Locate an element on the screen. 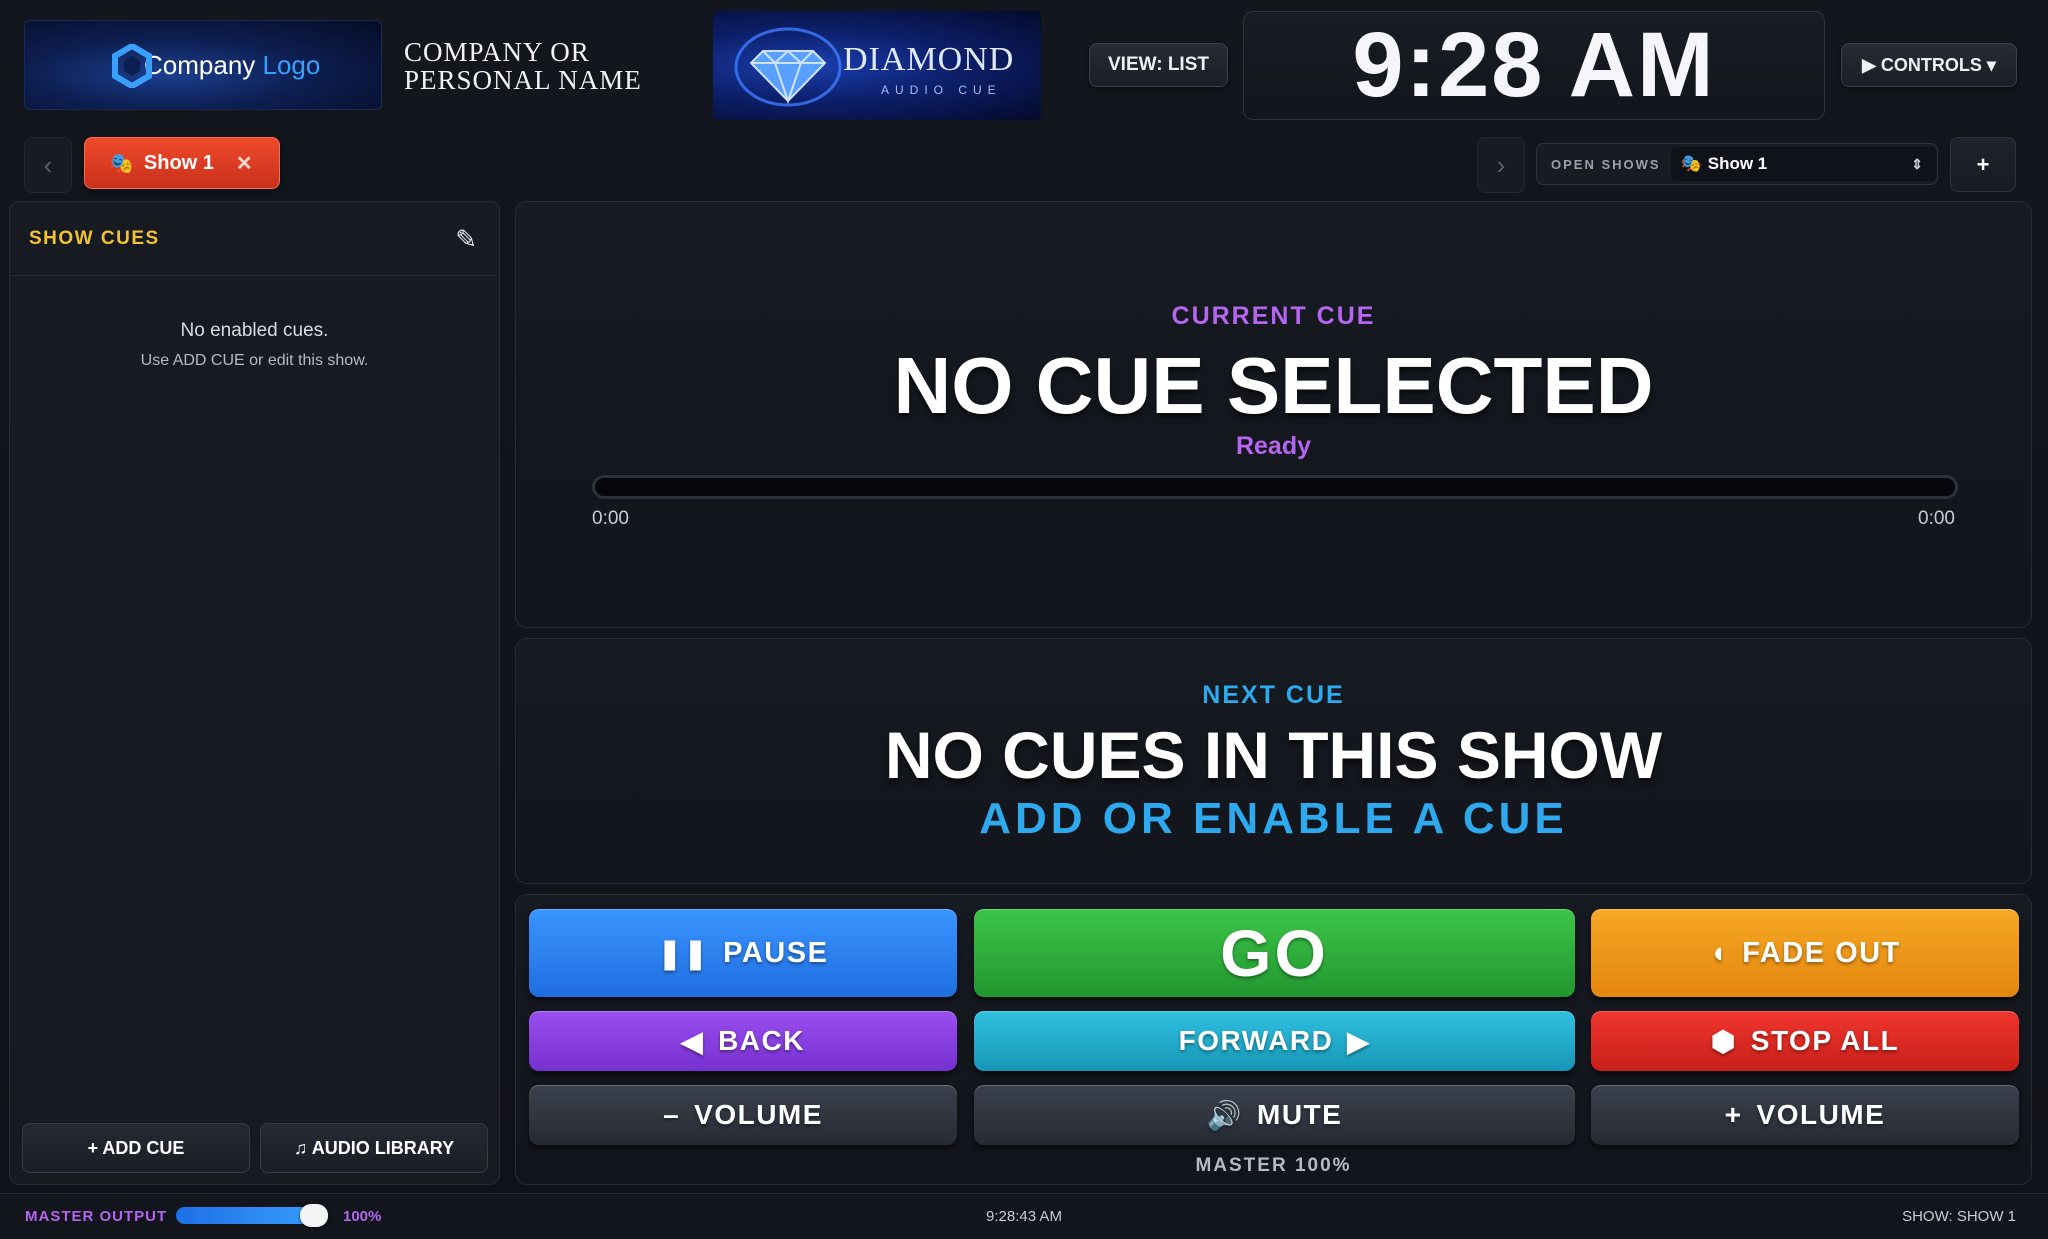 The height and width of the screenshot is (1239, 2048). triangle-right-icon: ▶ is located at coordinates (1359, 1041).